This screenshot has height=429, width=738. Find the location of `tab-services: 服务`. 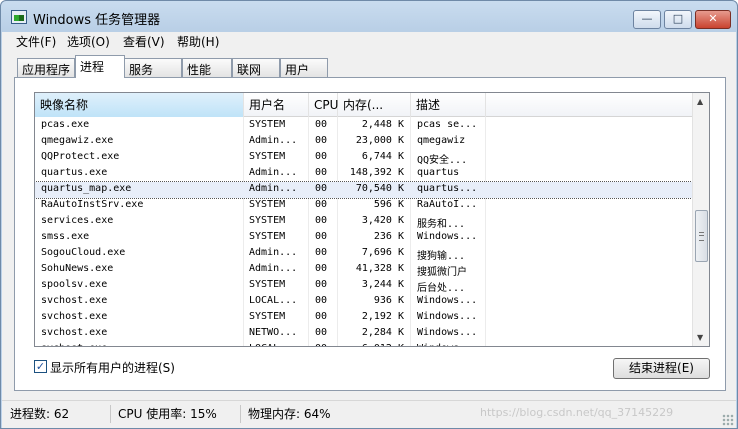

tab-services: 服务 is located at coordinates (153, 67).